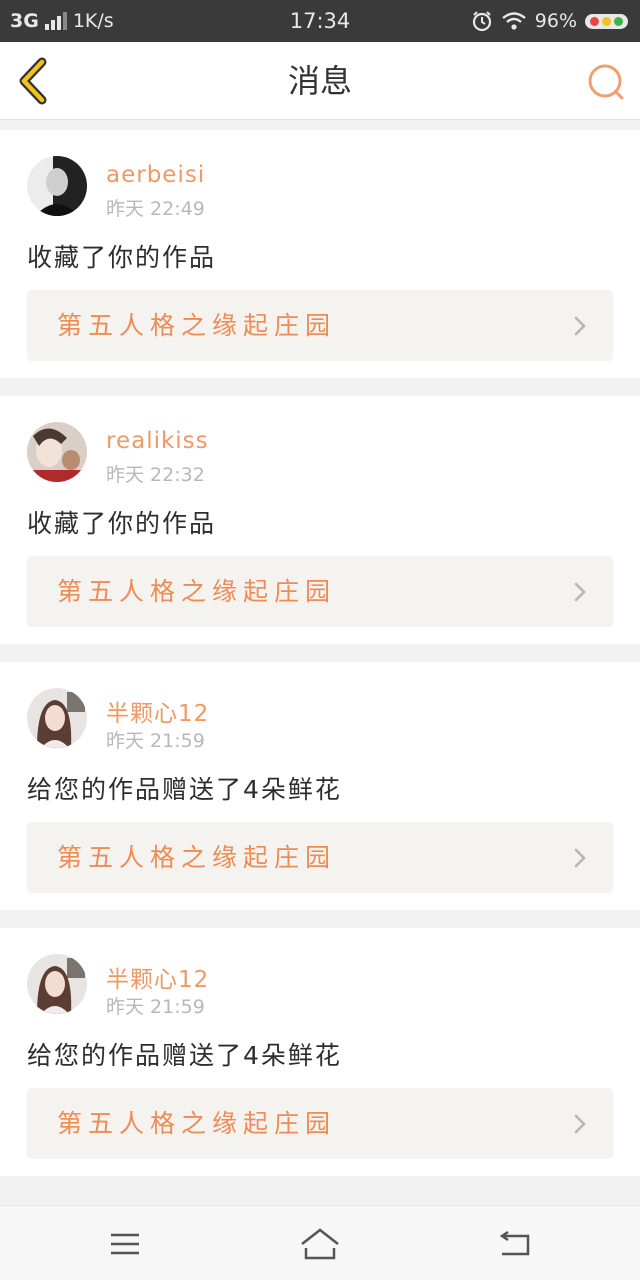 This screenshot has height=1280, width=640. What do you see at coordinates (155, 175) in the screenshot?
I see `username: aerbeisi` at bounding box center [155, 175].